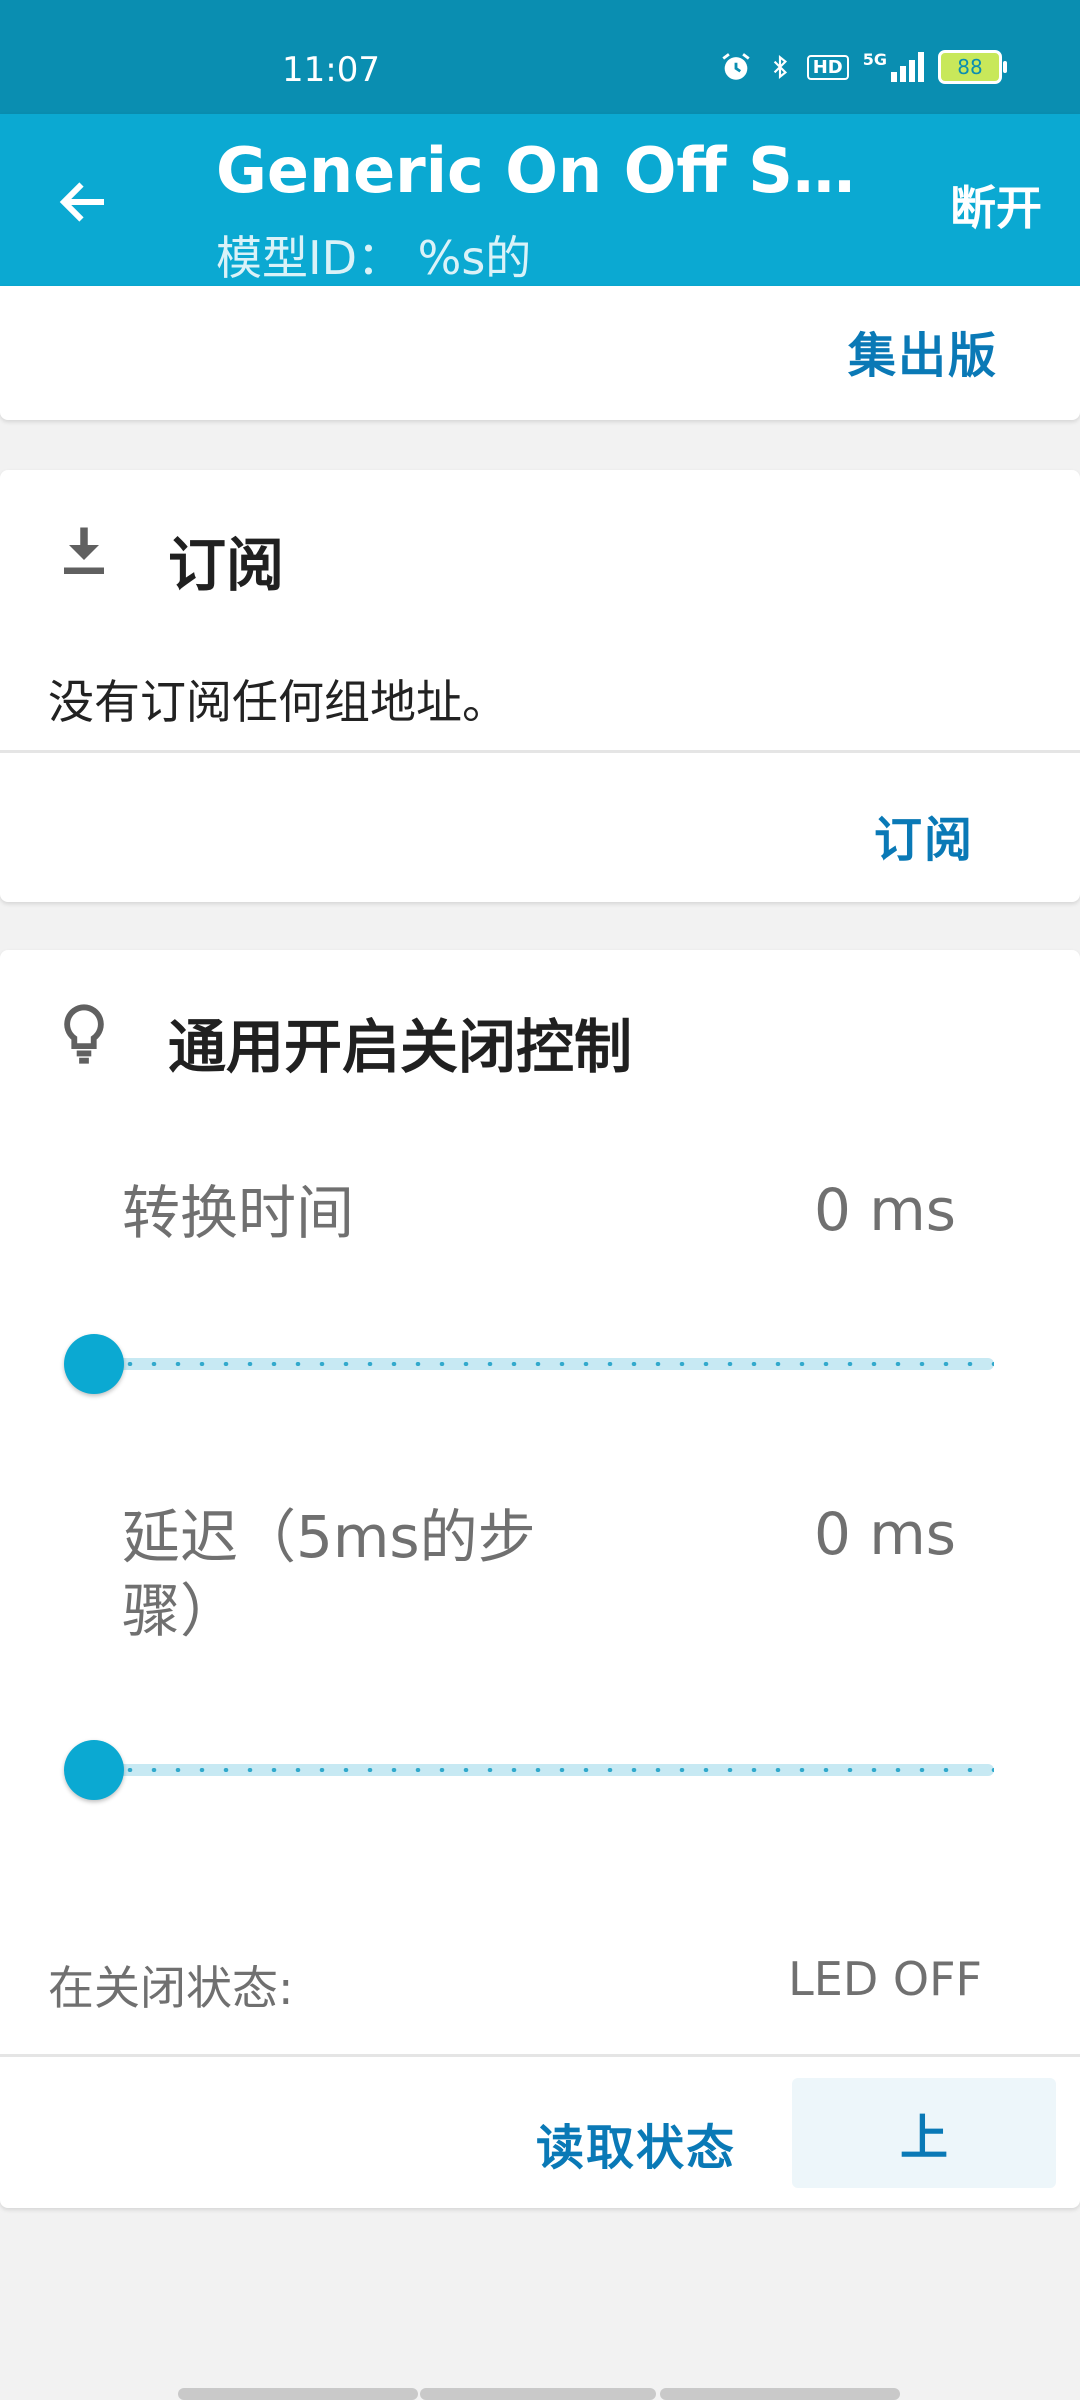 The height and width of the screenshot is (2400, 1080). Describe the element at coordinates (171, 1988) in the screenshot. I see `state-label: 在关闭状态:` at that location.